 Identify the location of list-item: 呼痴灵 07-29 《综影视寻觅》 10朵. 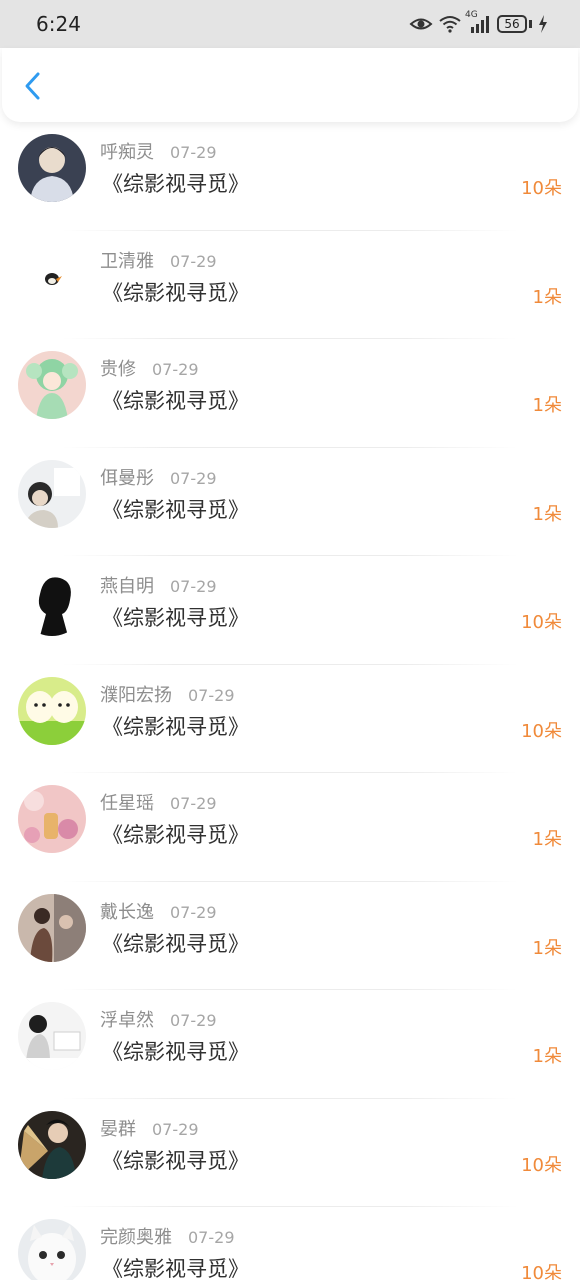
(290, 176).